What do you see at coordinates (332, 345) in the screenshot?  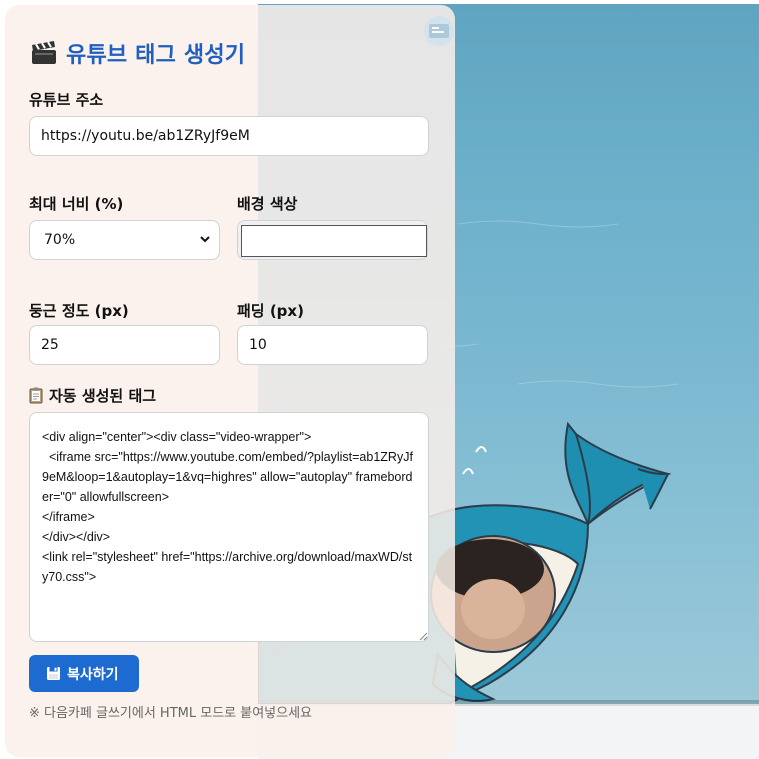 I see `padding-input: 10` at bounding box center [332, 345].